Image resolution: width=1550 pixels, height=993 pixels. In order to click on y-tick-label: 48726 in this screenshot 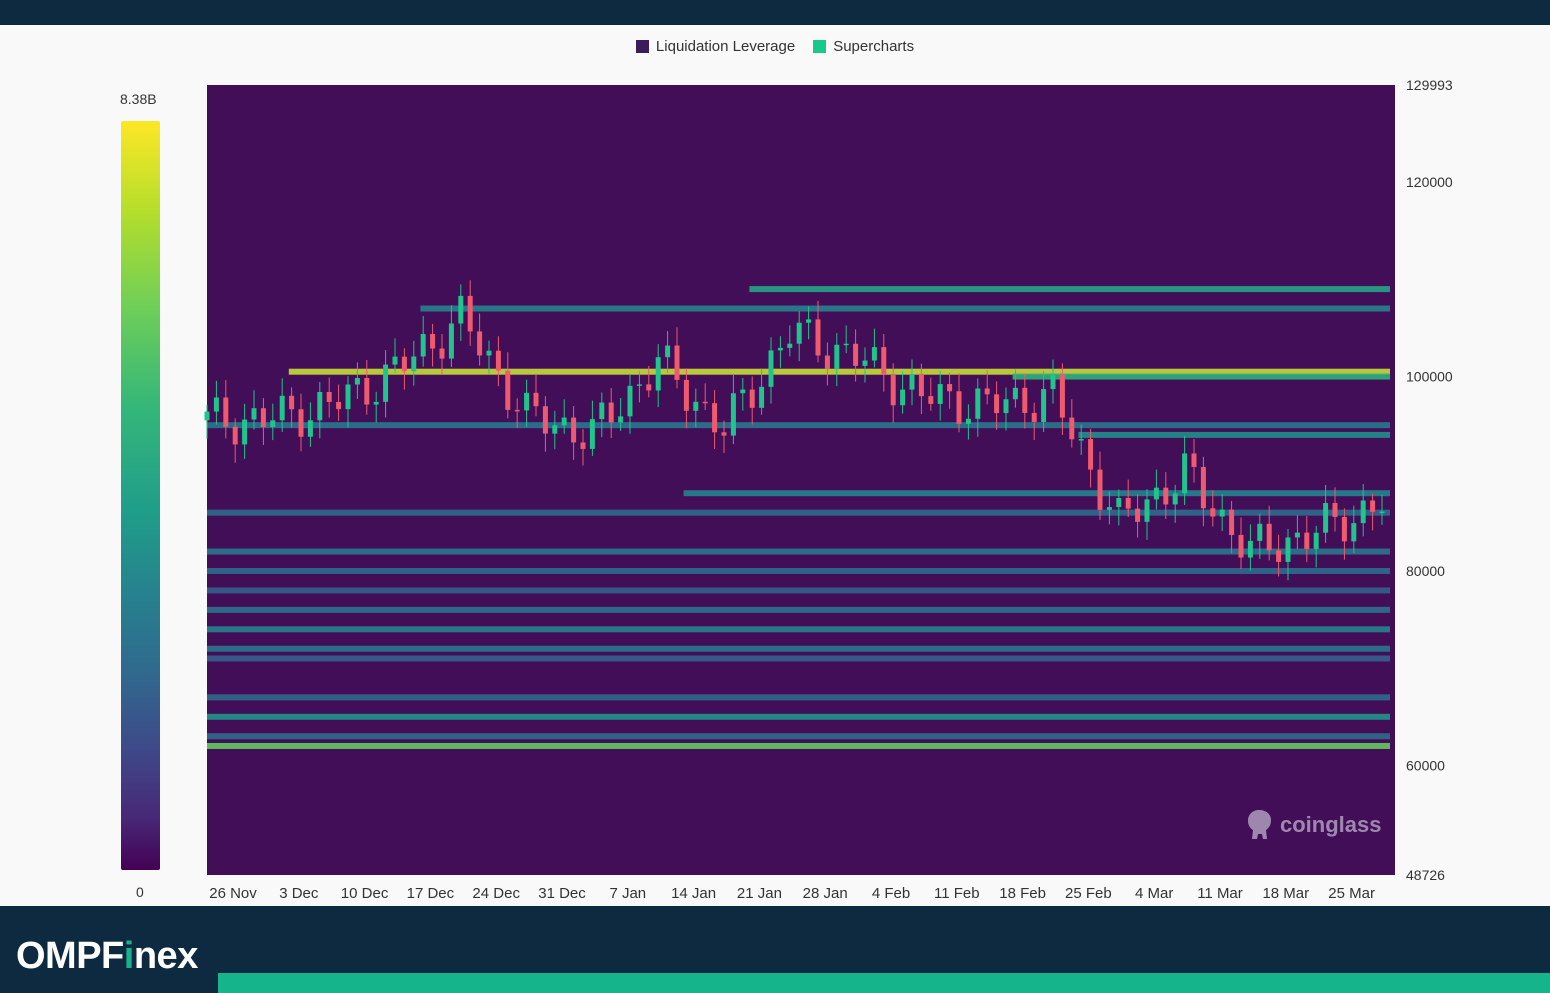, I will do `click(1425, 875)`.